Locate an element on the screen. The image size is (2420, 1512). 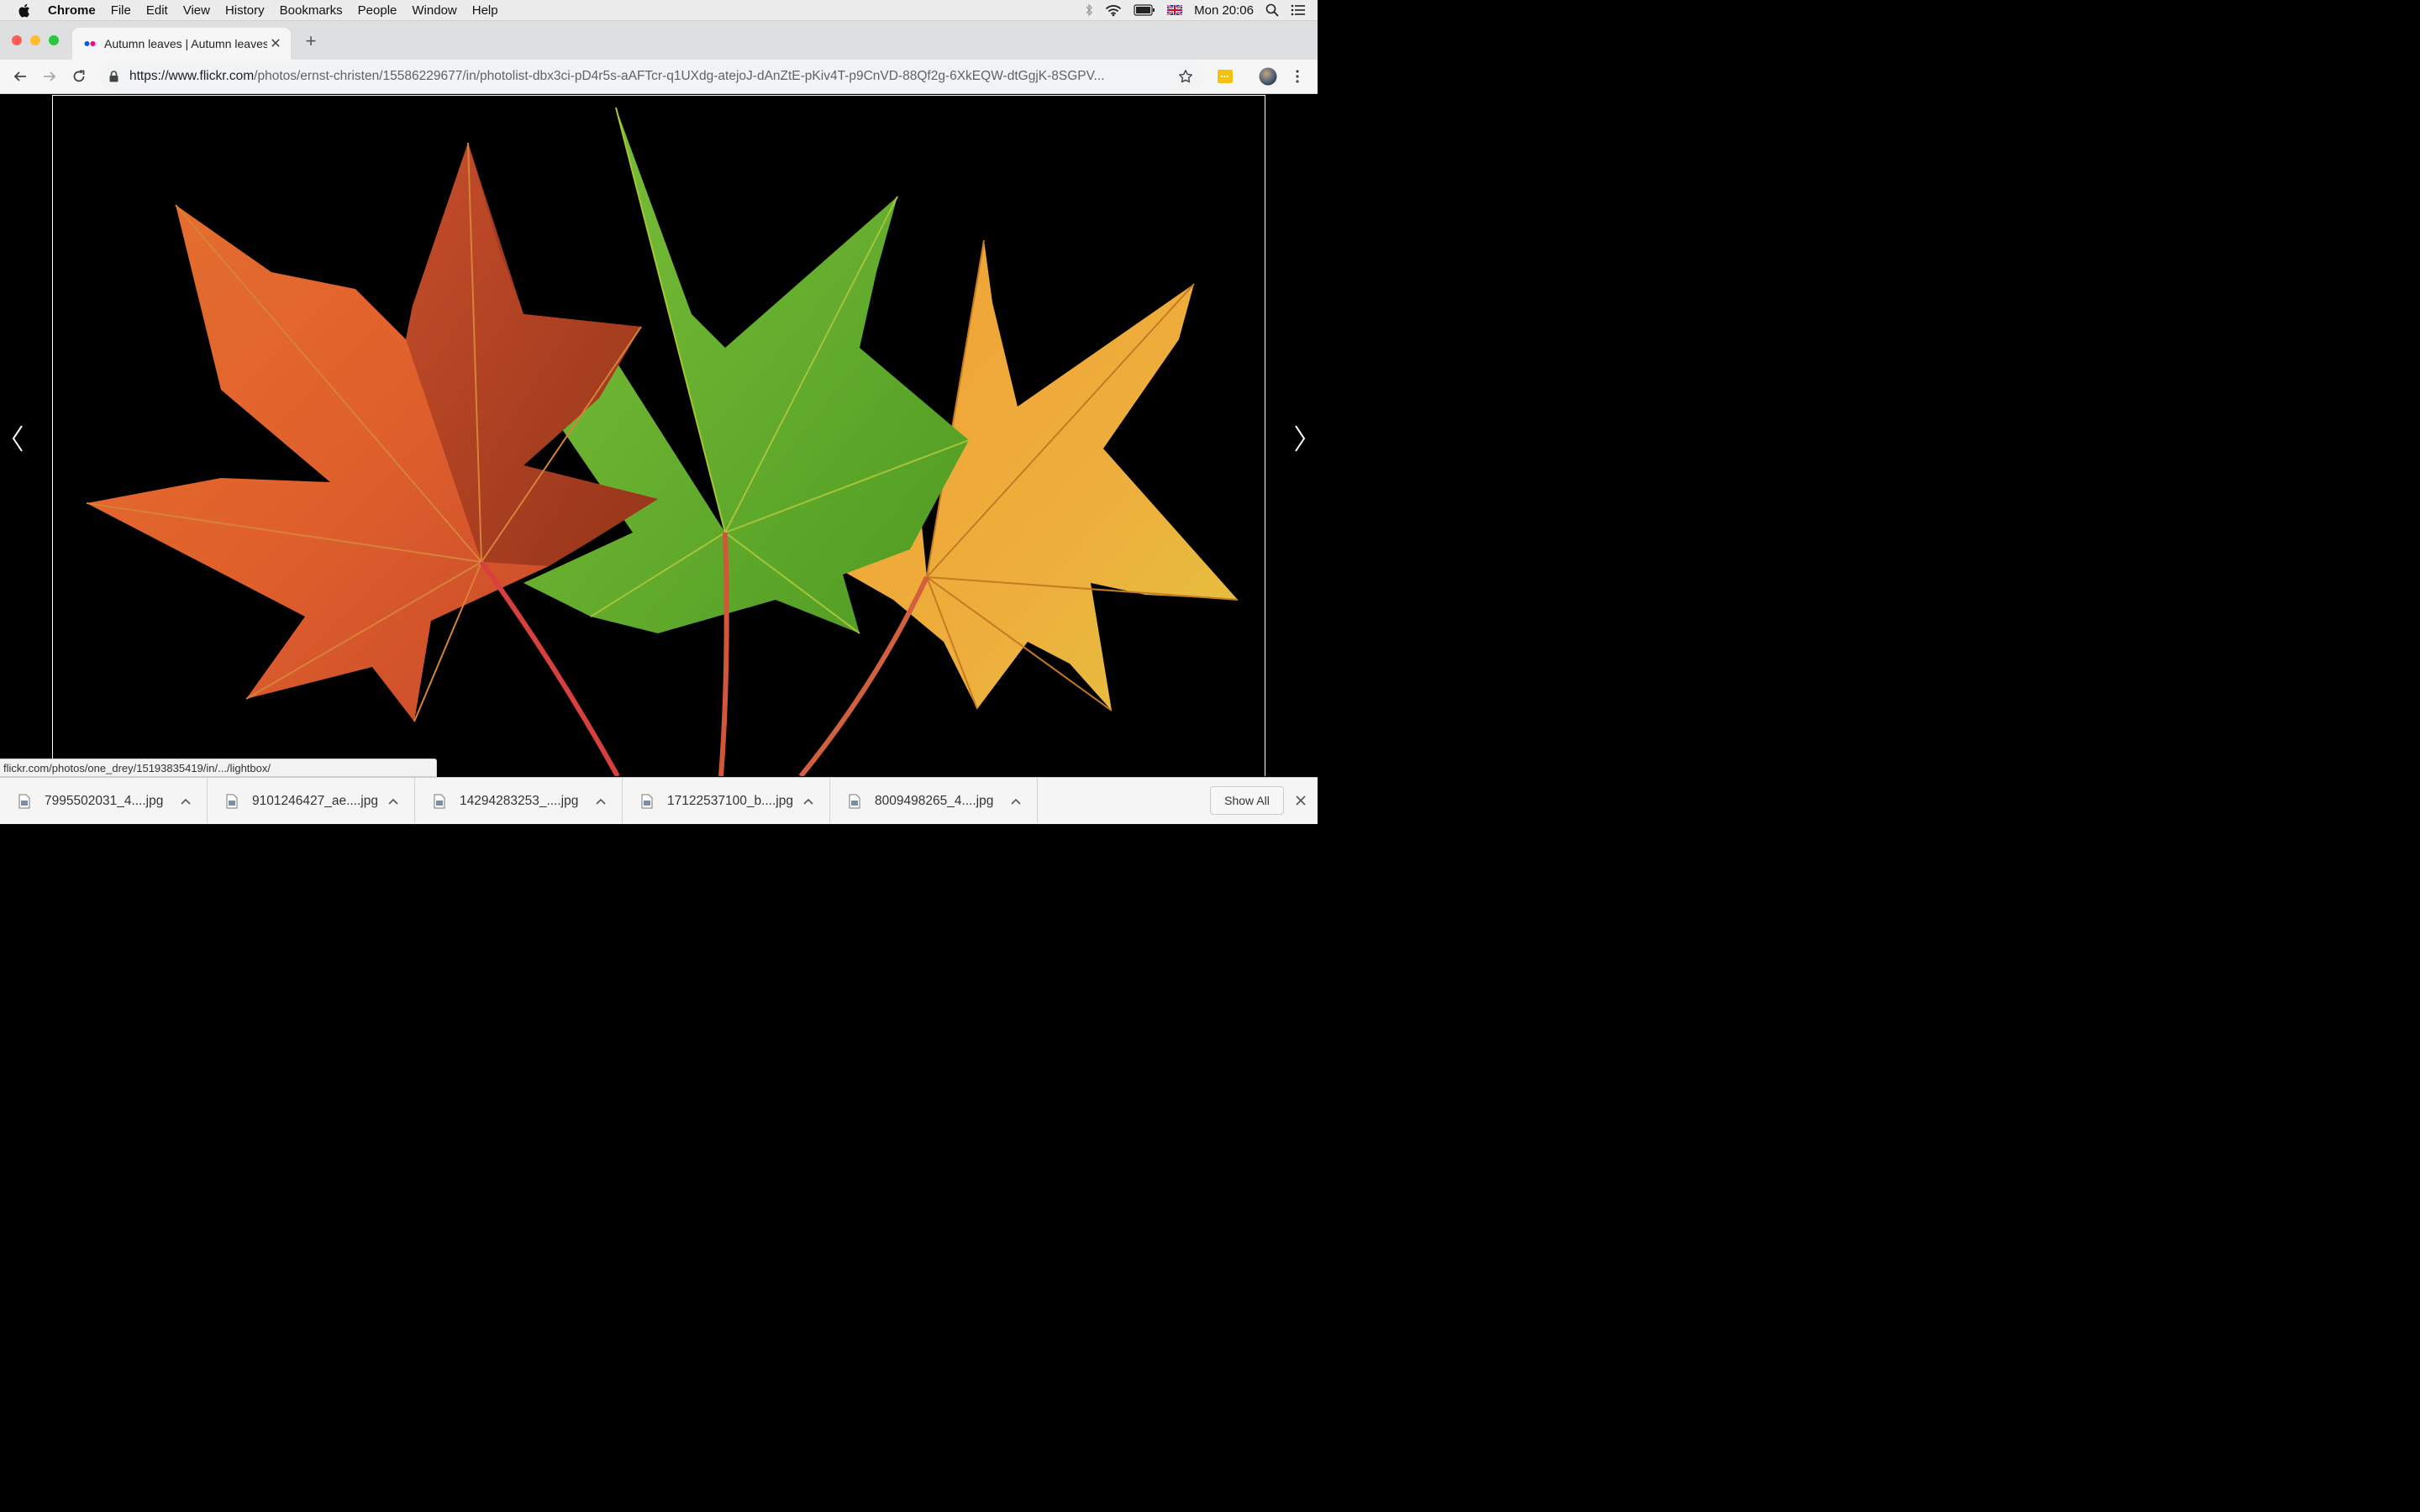
download-item: 17122537100_b....jpg is located at coordinates (726, 801).